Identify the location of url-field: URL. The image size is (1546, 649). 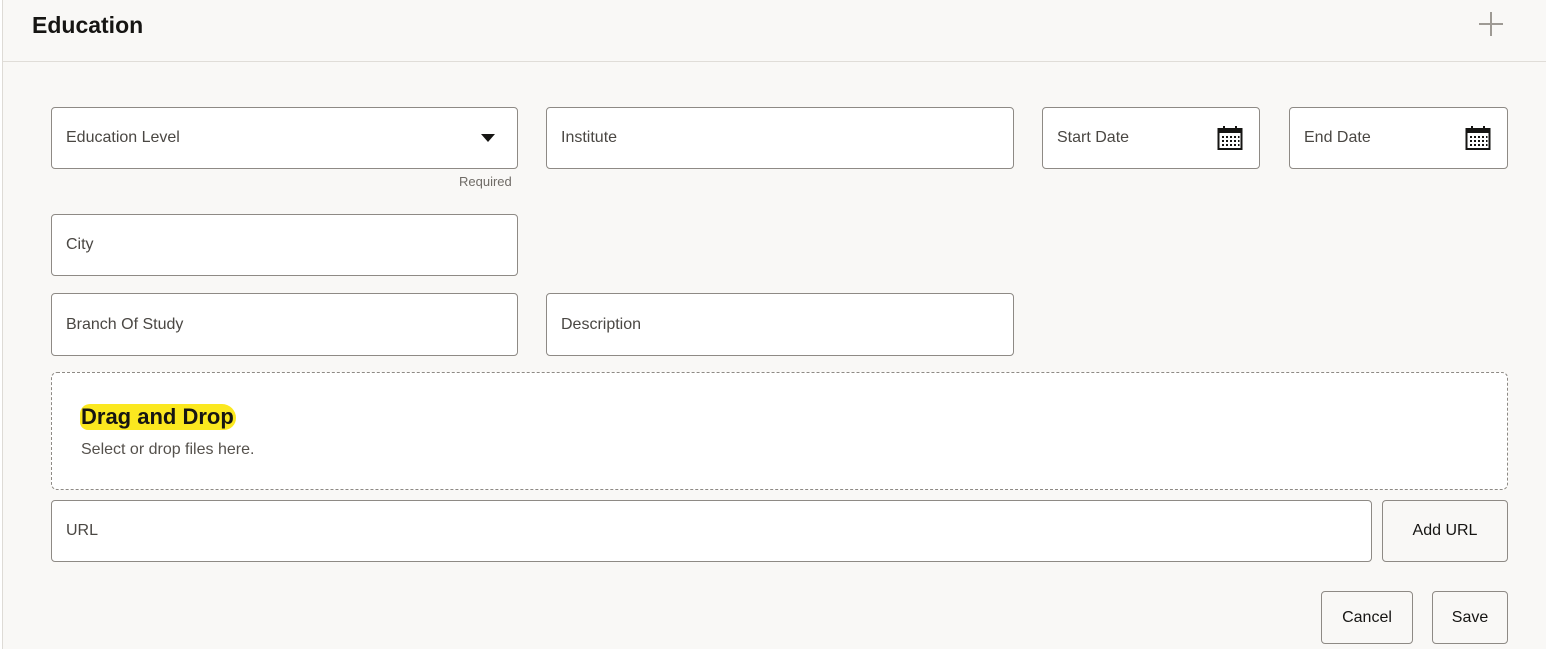
(711, 531).